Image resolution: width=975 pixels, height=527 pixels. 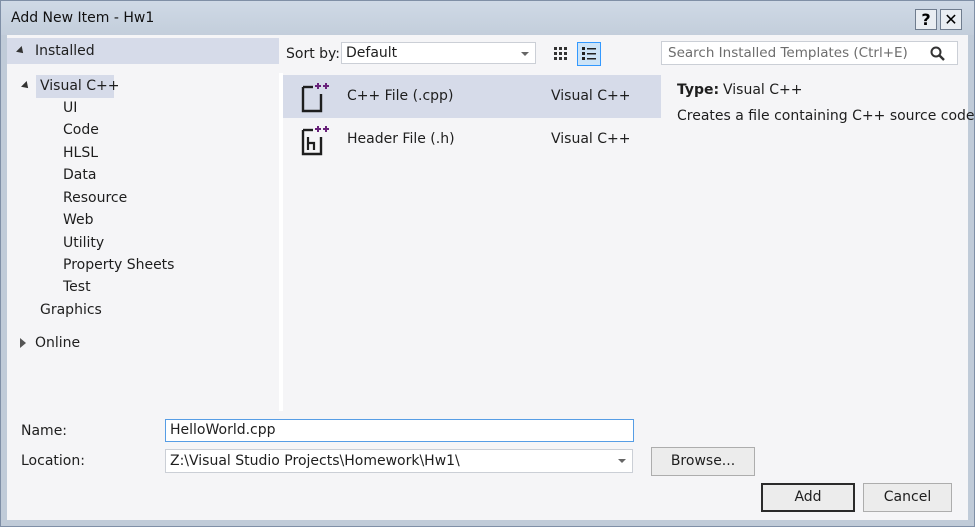 What do you see at coordinates (926, 19) in the screenshot?
I see `help-button: ?` at bounding box center [926, 19].